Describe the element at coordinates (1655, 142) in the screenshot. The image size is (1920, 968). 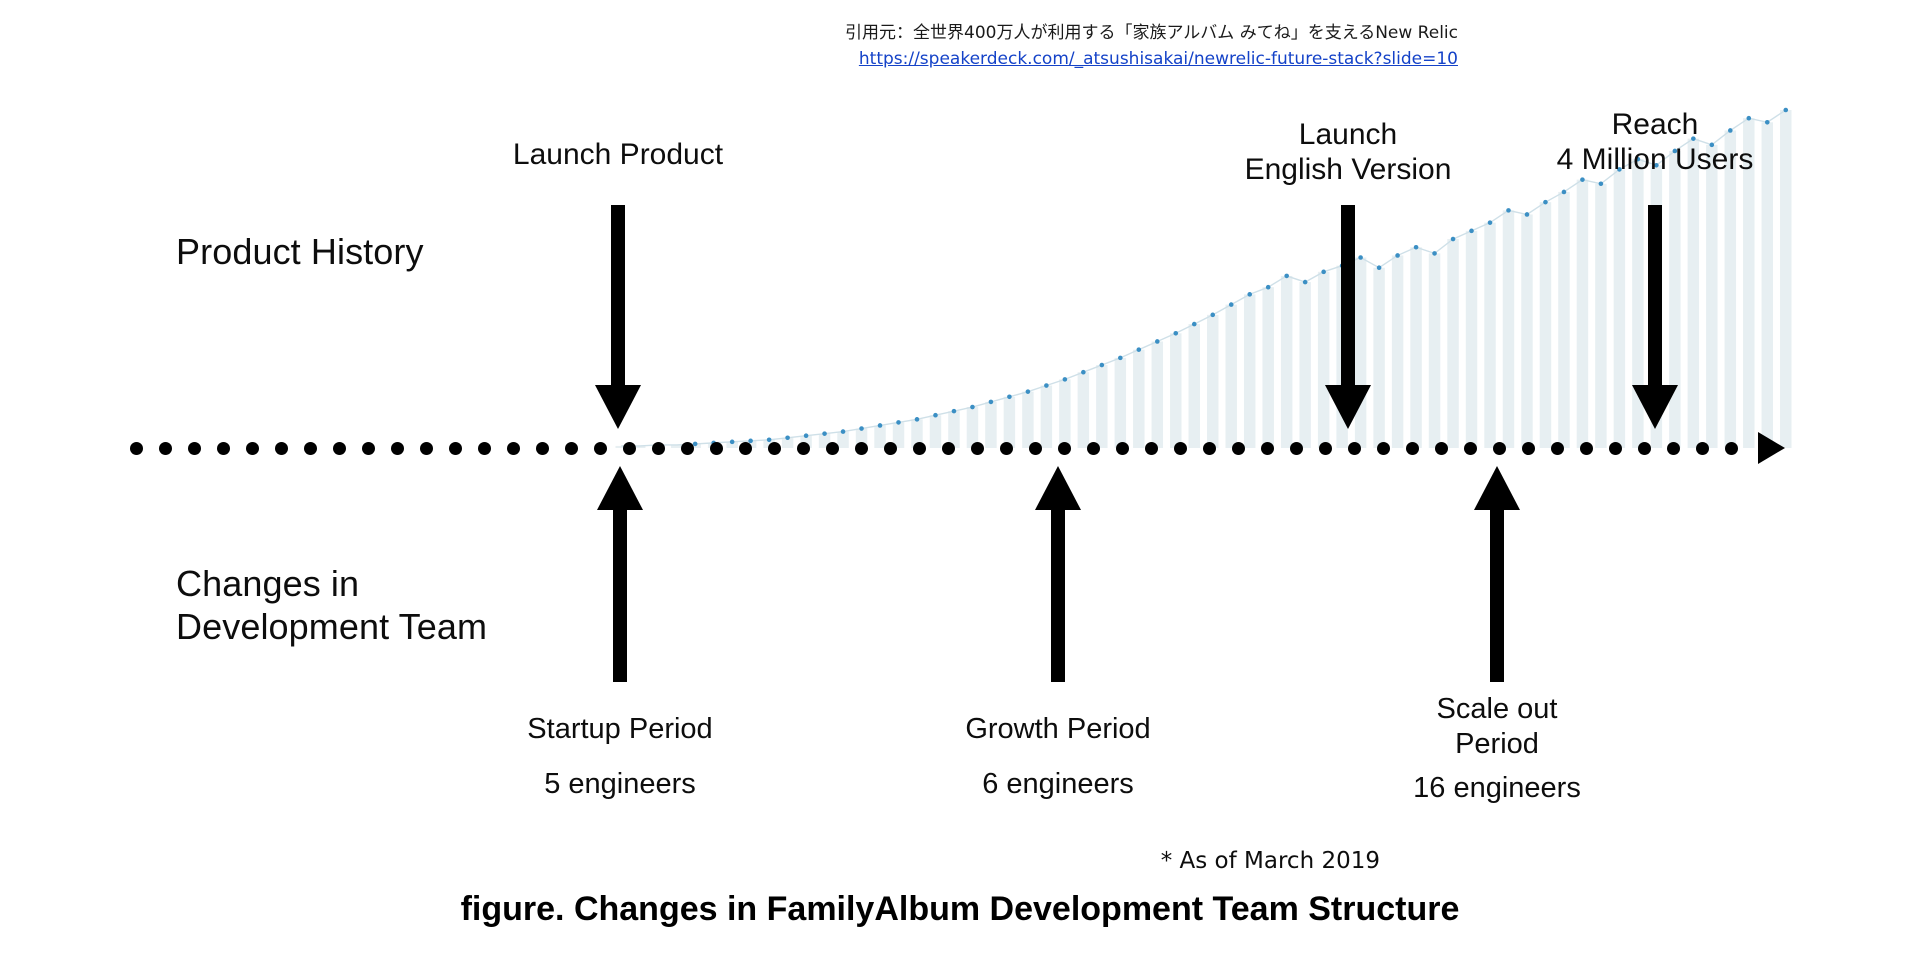
I see `milestone-label: Reach 4 Million Users` at that location.